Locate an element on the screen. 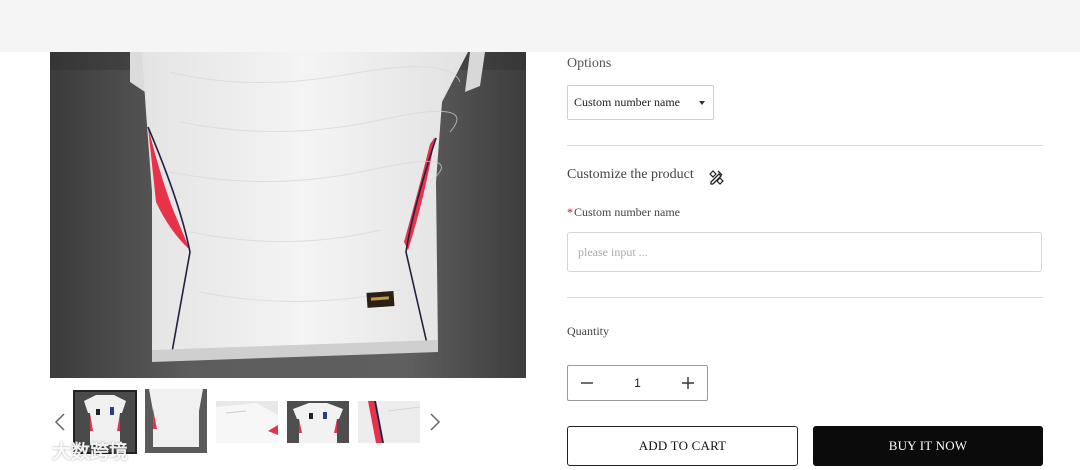  options-select-value: Custom number name is located at coordinates (627, 102).